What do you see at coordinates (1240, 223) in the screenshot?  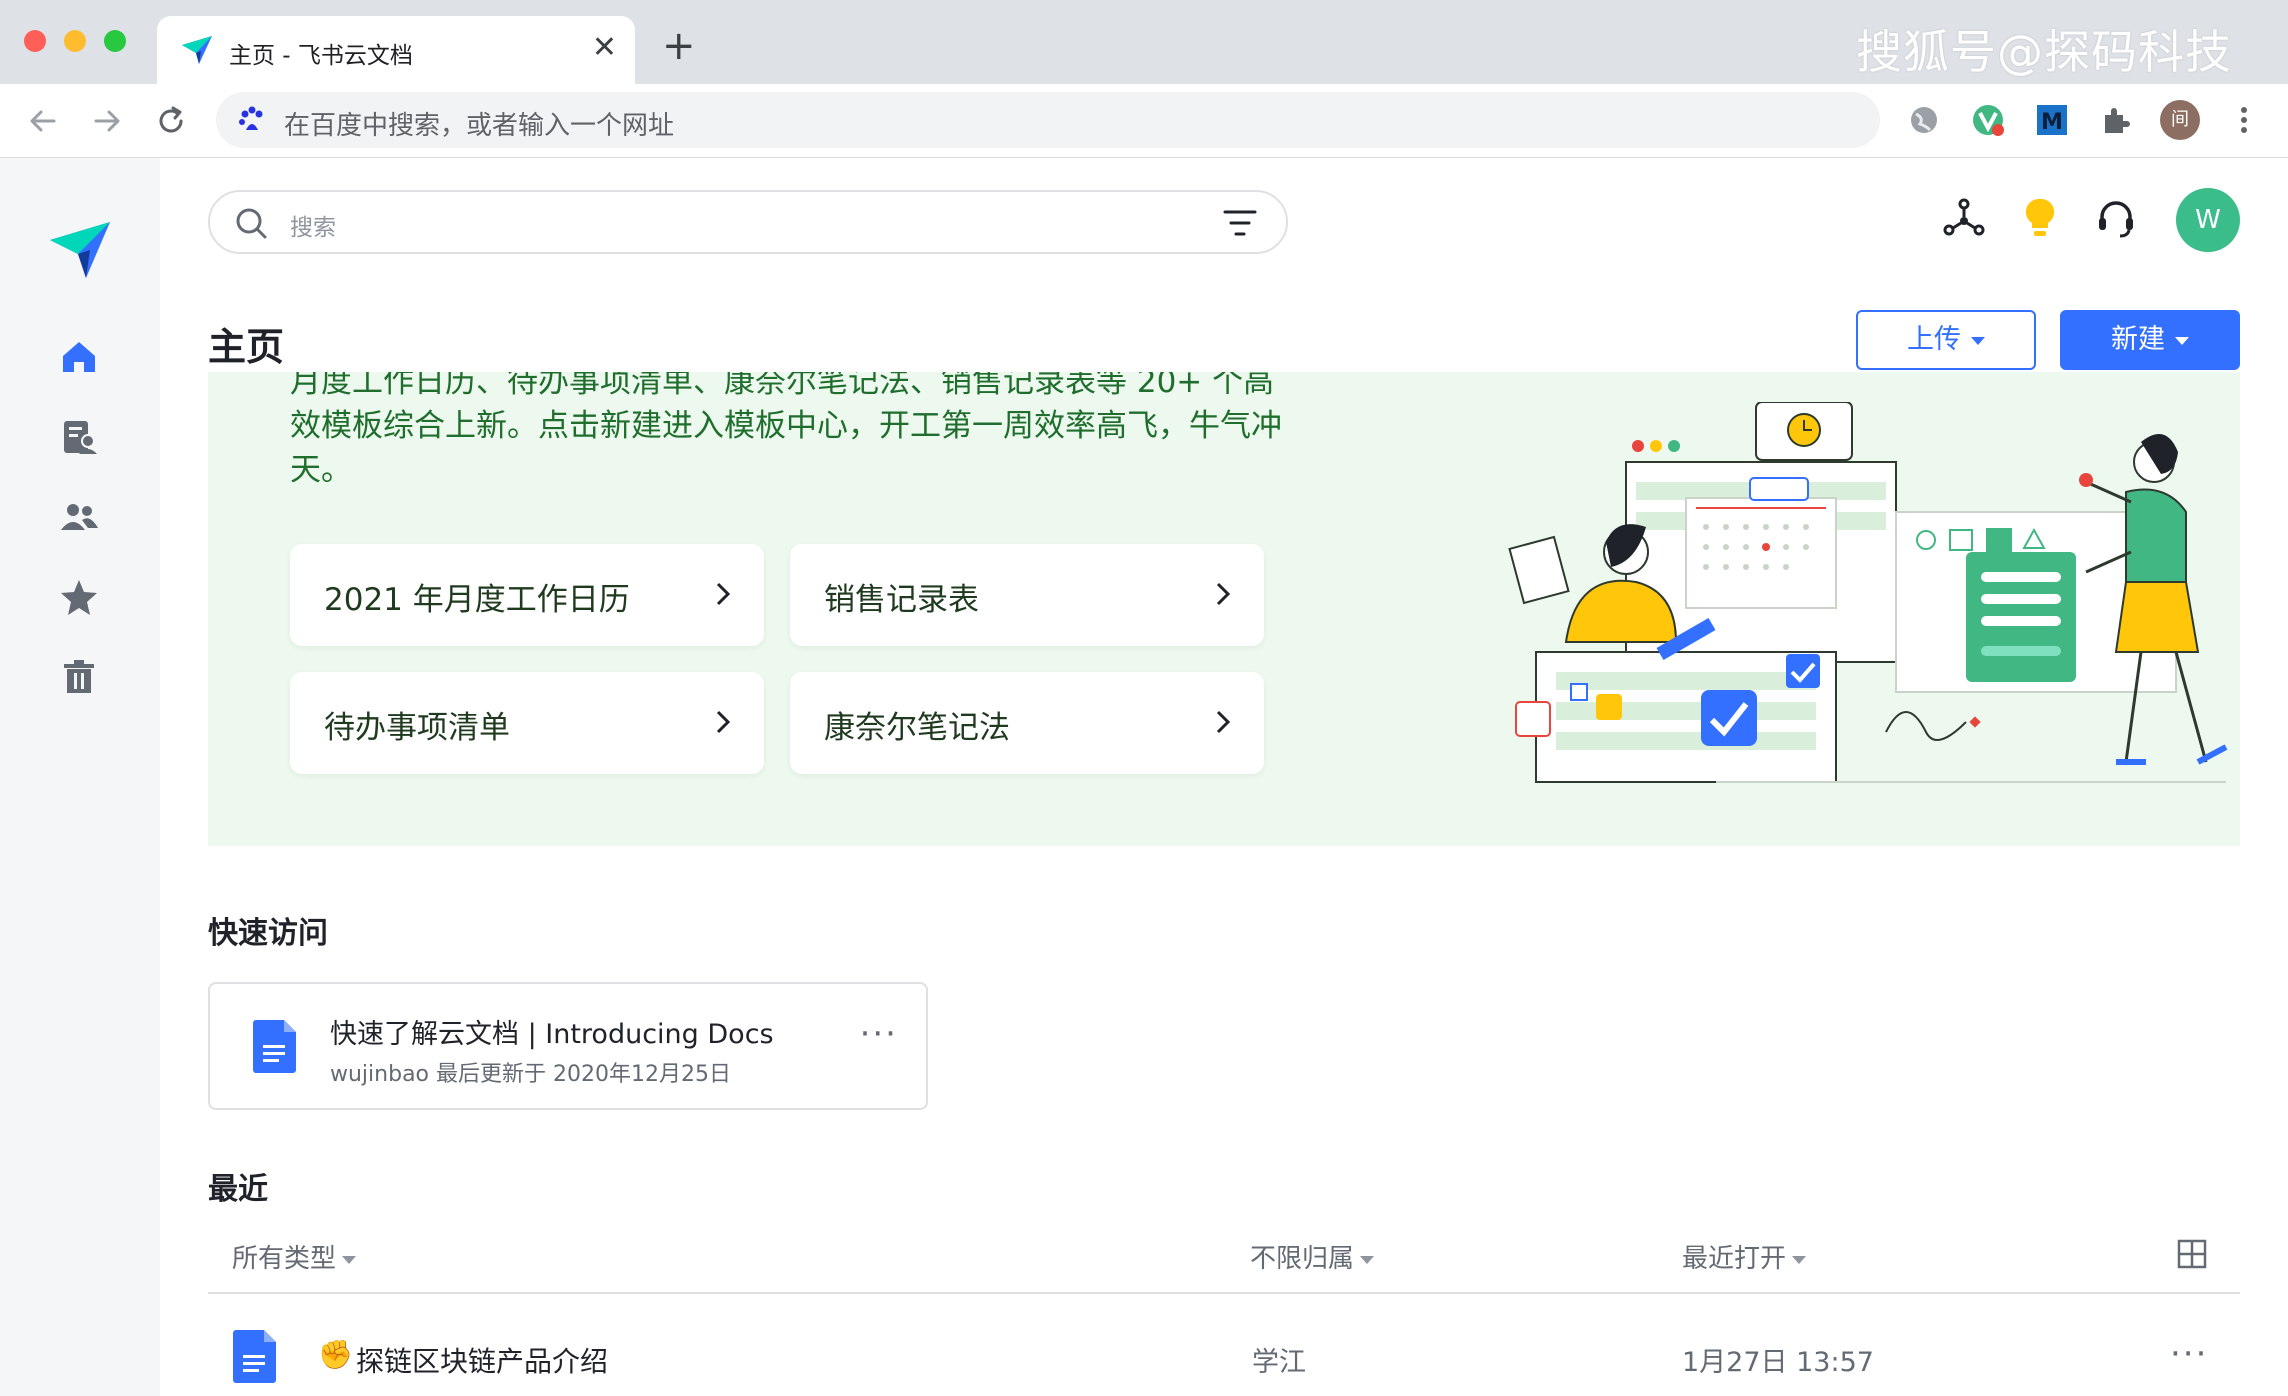 I see `filter-icon` at bounding box center [1240, 223].